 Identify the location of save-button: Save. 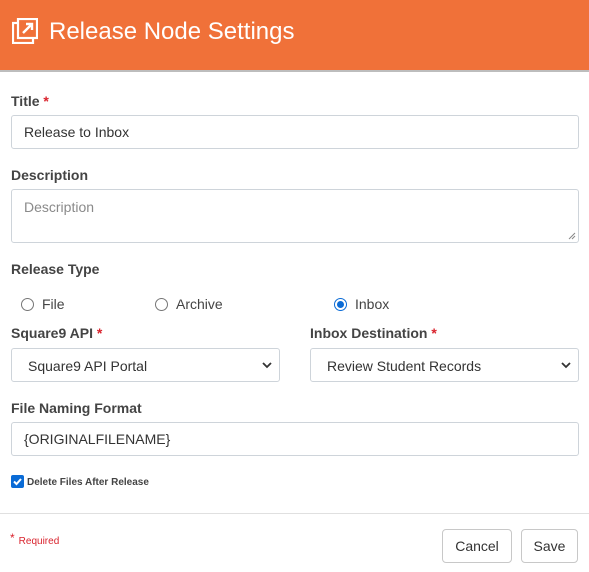
(549, 546).